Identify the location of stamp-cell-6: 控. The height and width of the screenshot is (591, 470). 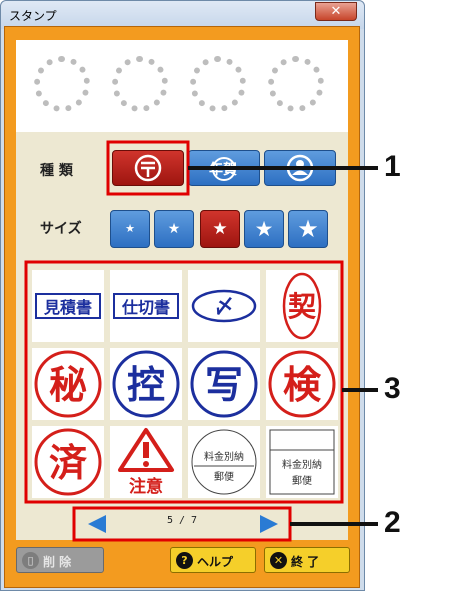
(146, 384).